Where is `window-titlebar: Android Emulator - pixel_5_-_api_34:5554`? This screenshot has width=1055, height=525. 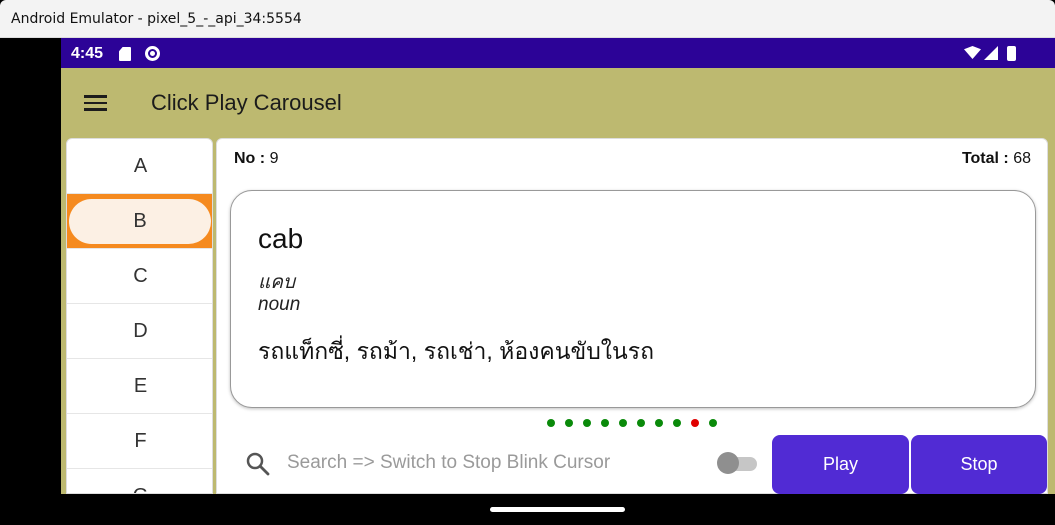
window-titlebar: Android Emulator - pixel_5_-_api_34:5554 is located at coordinates (527, 19).